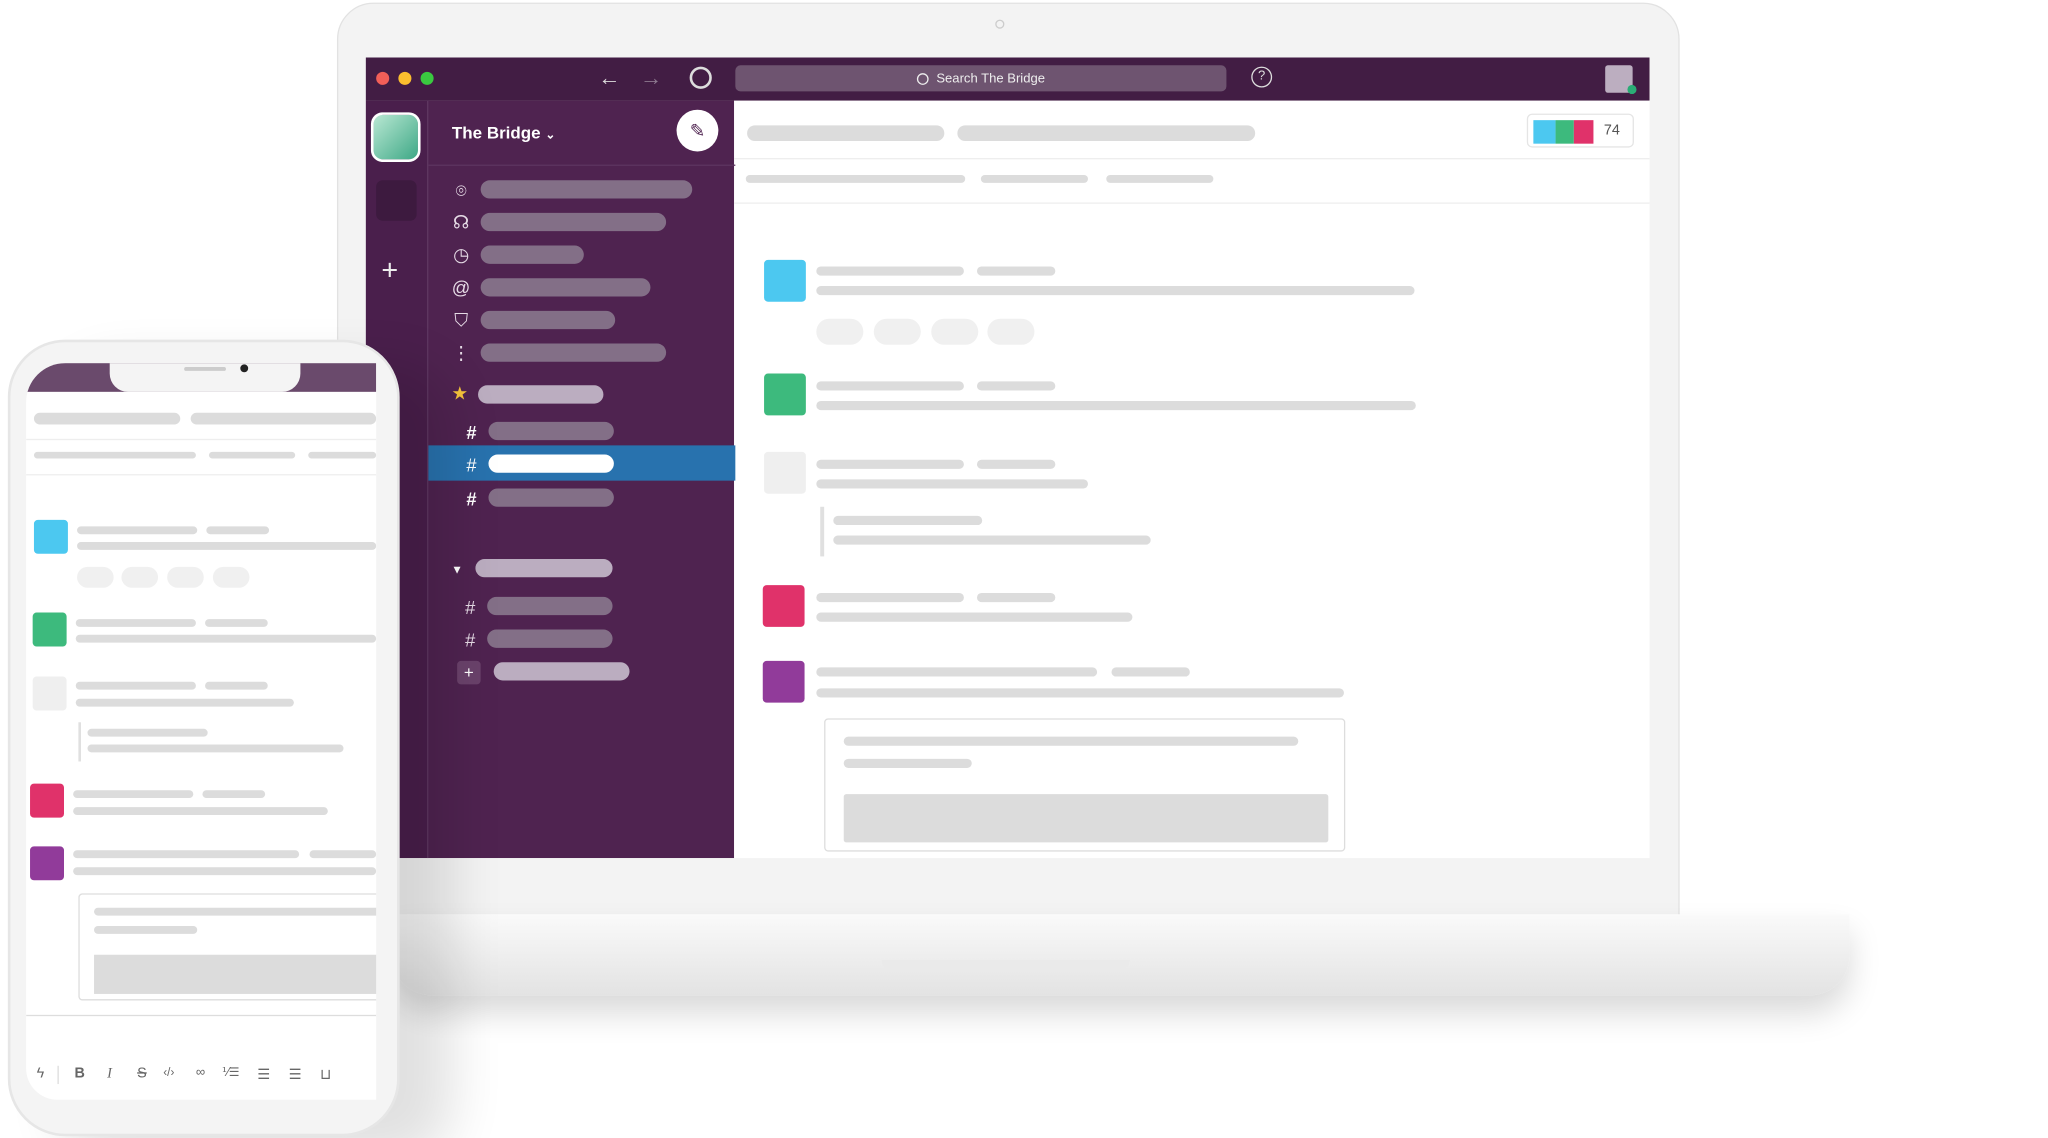 The width and height of the screenshot is (2048, 1138). What do you see at coordinates (200, 1073) in the screenshot?
I see `link-icon: ∞` at bounding box center [200, 1073].